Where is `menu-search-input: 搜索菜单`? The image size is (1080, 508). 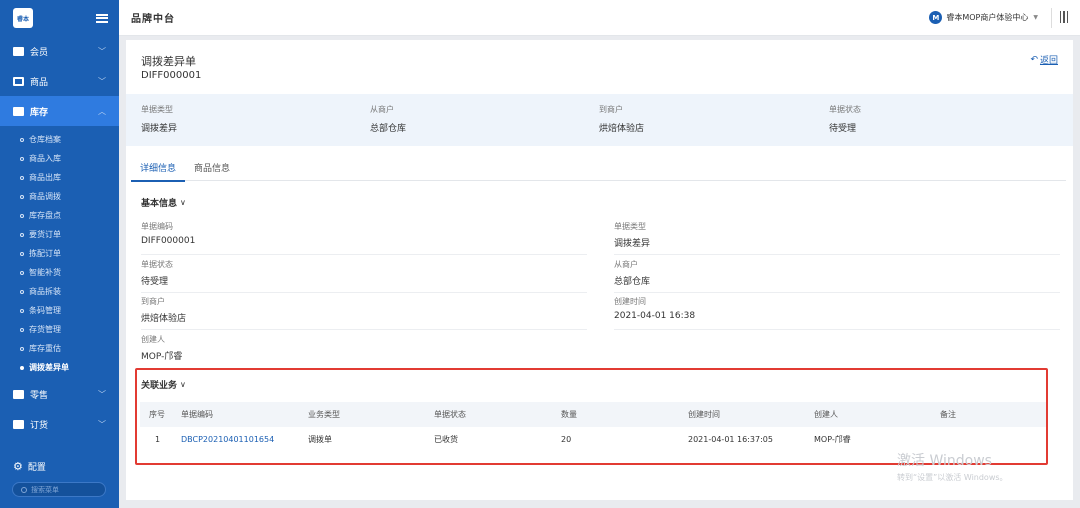 menu-search-input: 搜索菜单 is located at coordinates (59, 489).